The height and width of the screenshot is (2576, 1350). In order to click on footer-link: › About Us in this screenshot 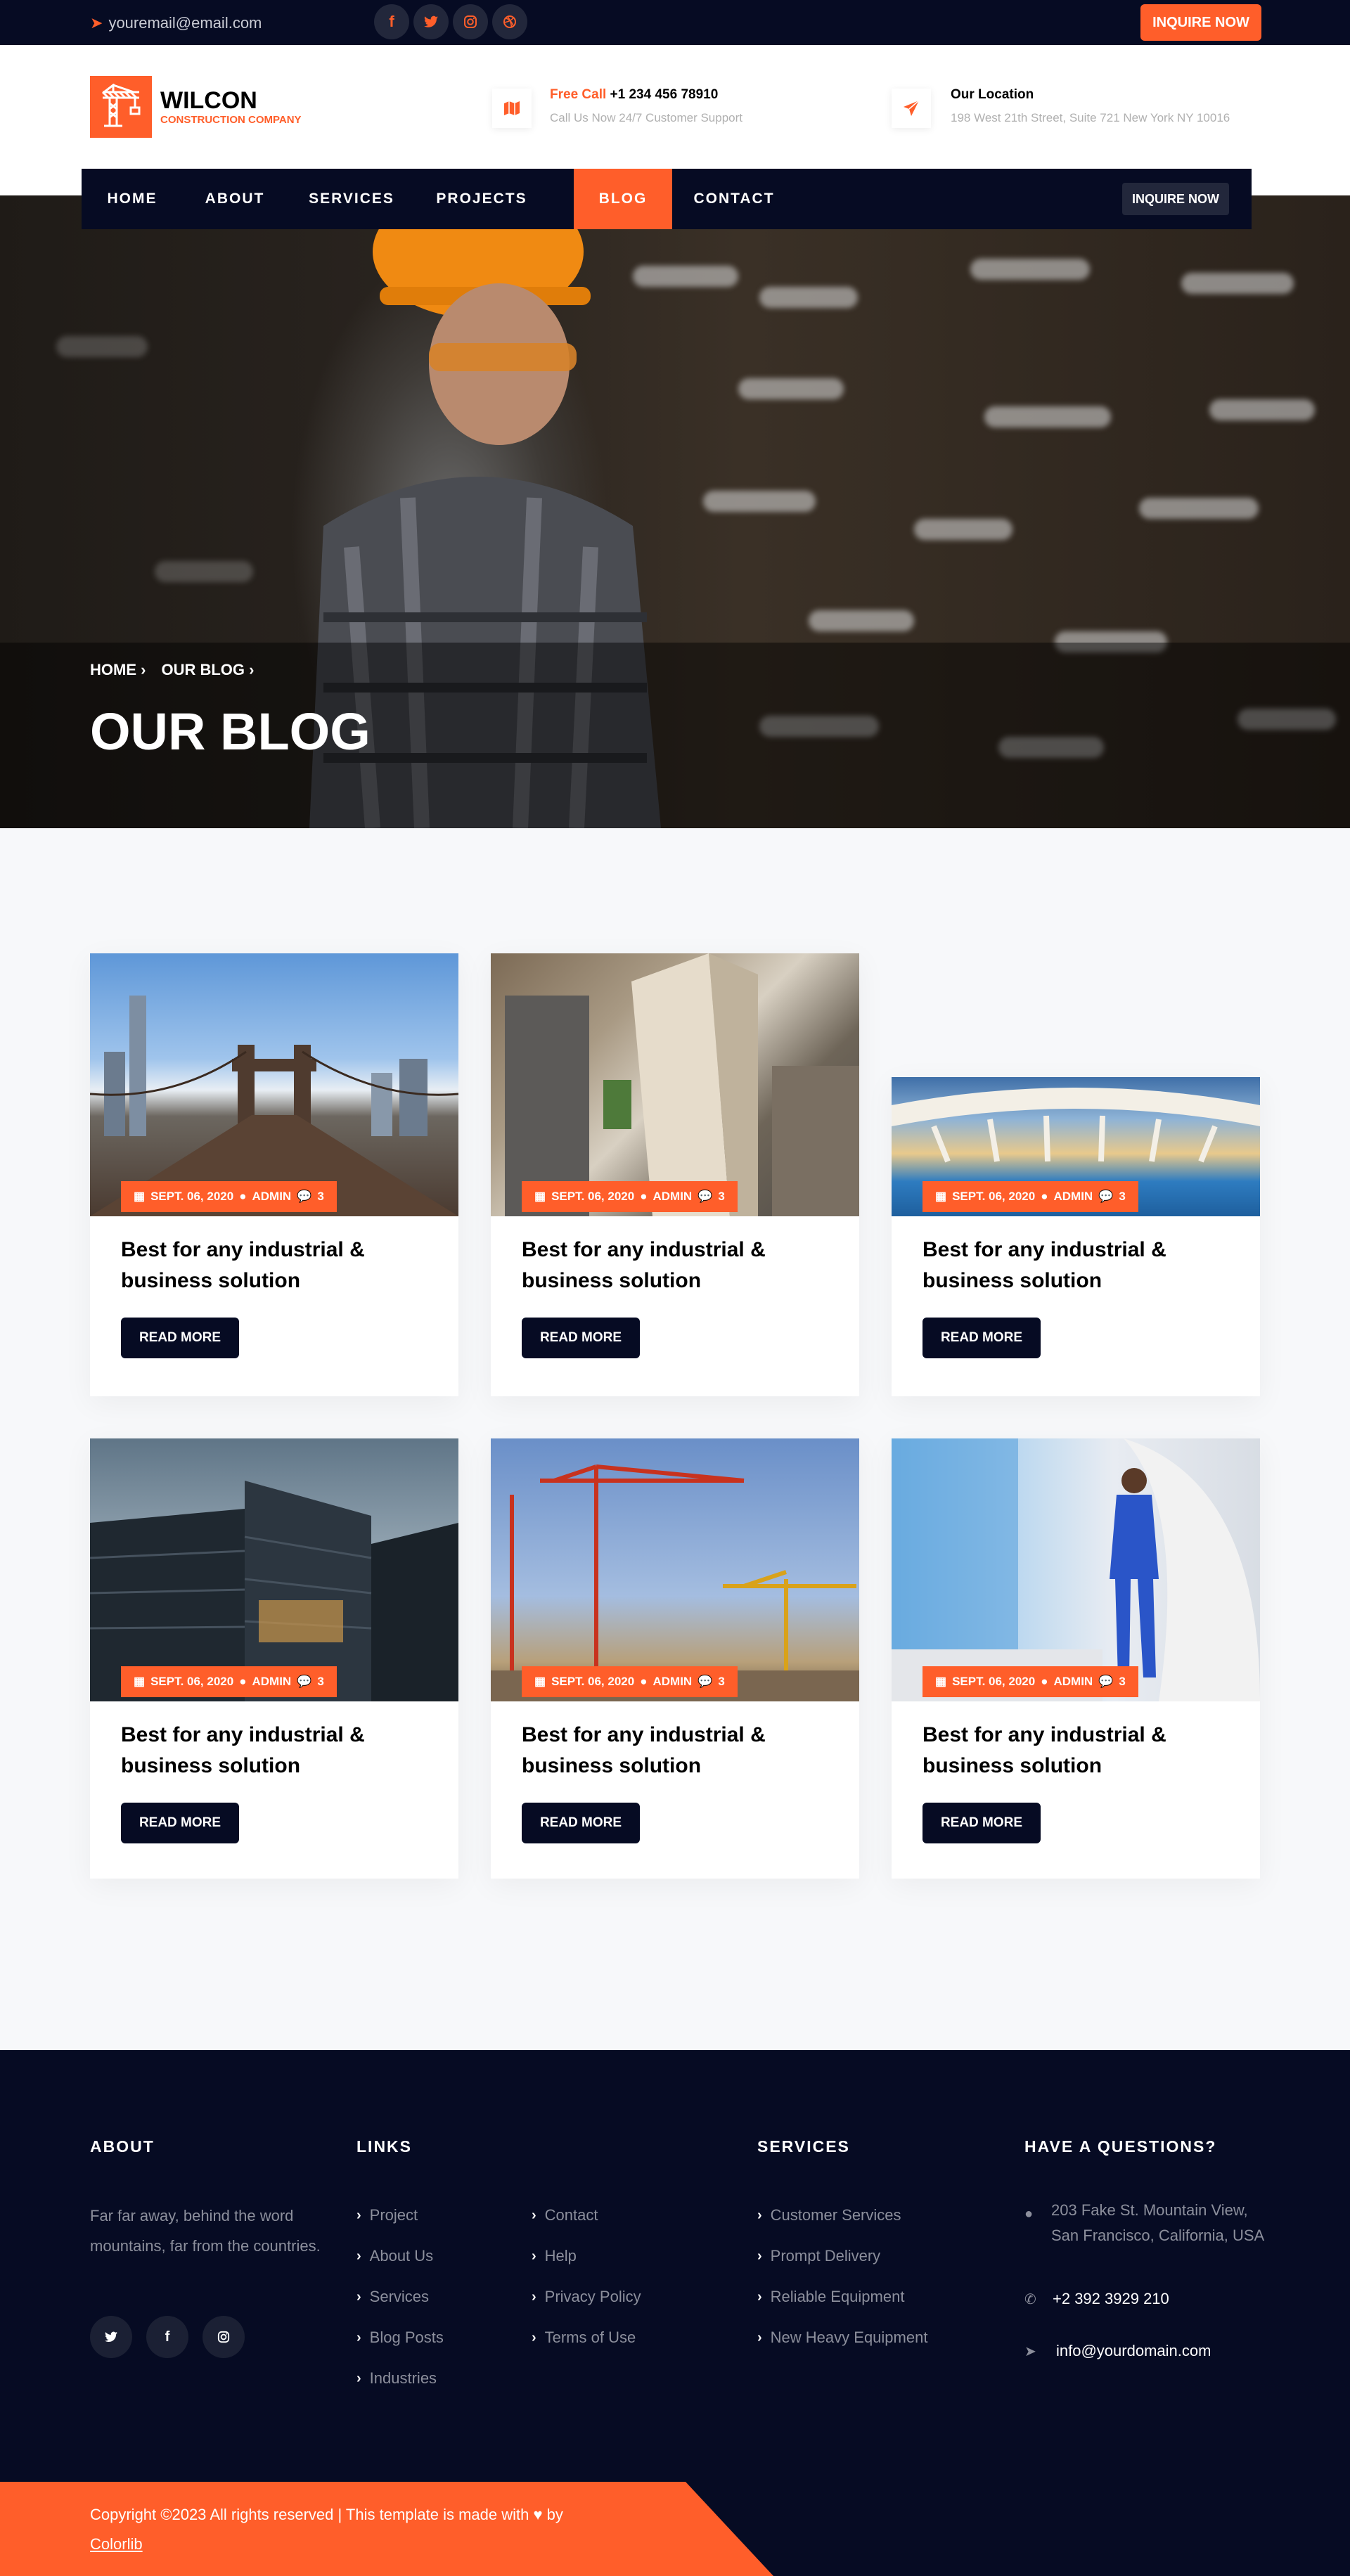, I will do `click(395, 2256)`.